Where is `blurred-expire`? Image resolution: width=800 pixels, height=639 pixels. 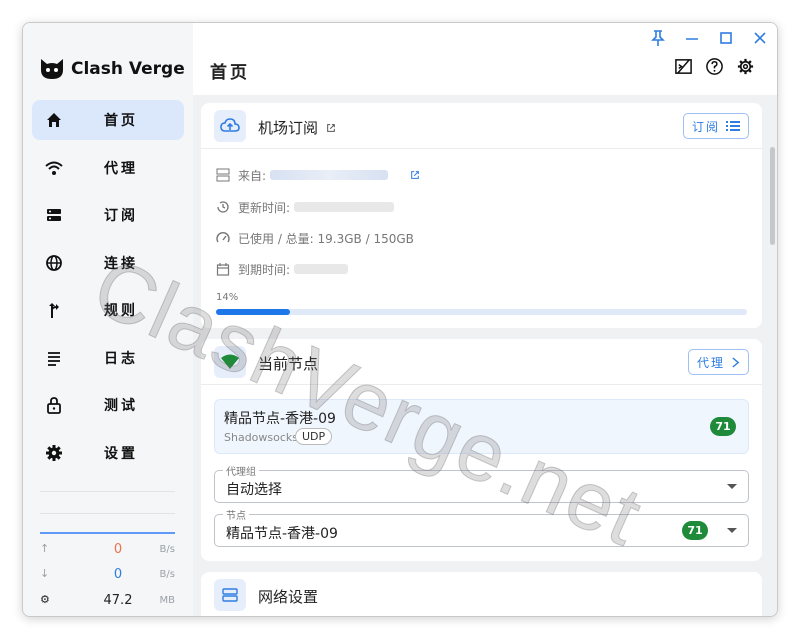
blurred-expire is located at coordinates (321, 269).